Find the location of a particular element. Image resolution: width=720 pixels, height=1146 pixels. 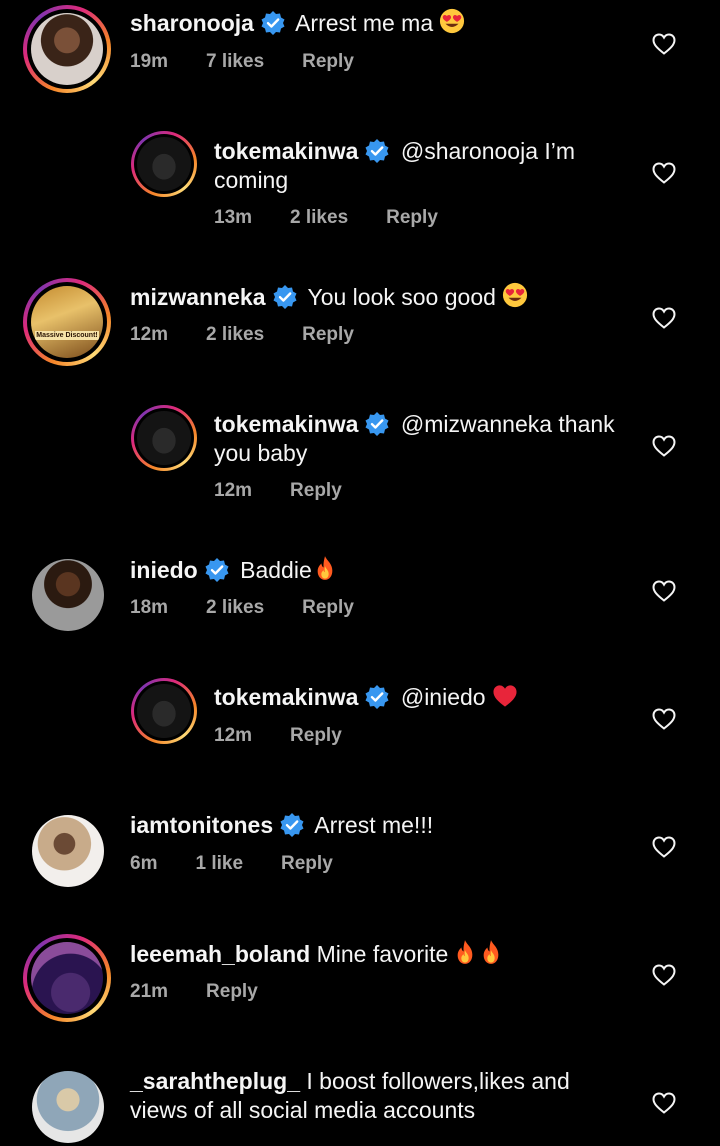

comment-text: Arrest me!!! is located at coordinates (374, 825).